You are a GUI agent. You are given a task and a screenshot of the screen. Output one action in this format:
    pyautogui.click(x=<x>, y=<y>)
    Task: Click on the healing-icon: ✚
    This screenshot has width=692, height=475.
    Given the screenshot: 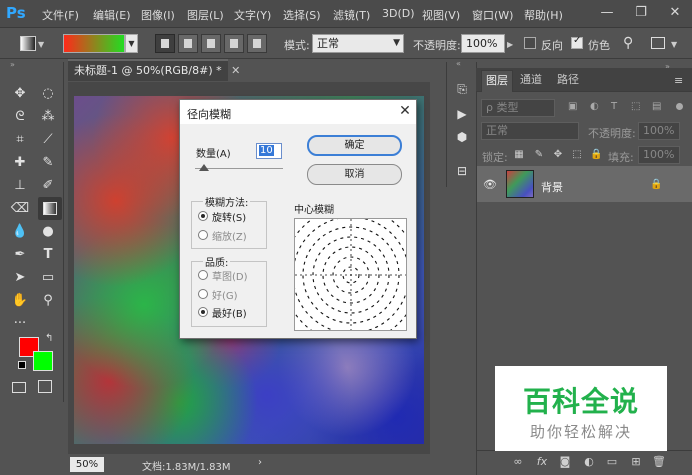 What is the action you would take?
    pyautogui.click(x=20, y=163)
    